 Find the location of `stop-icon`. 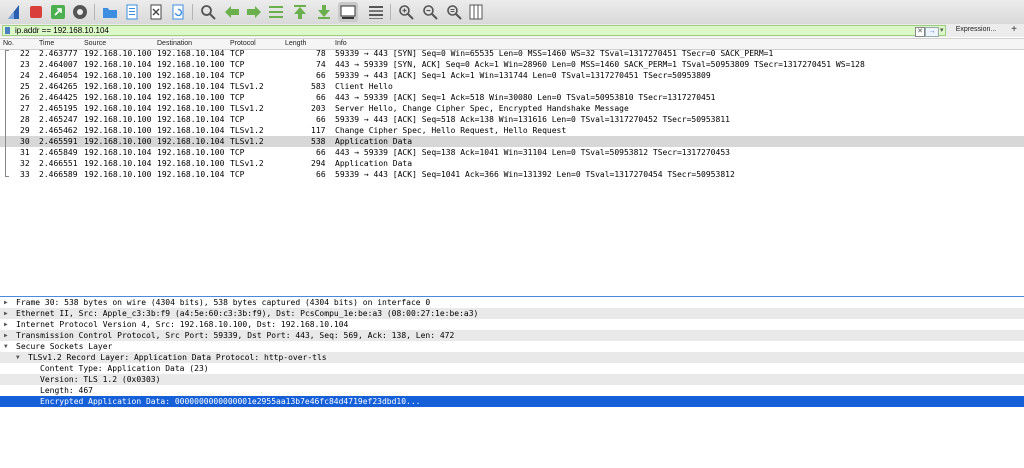

stop-icon is located at coordinates (36, 12).